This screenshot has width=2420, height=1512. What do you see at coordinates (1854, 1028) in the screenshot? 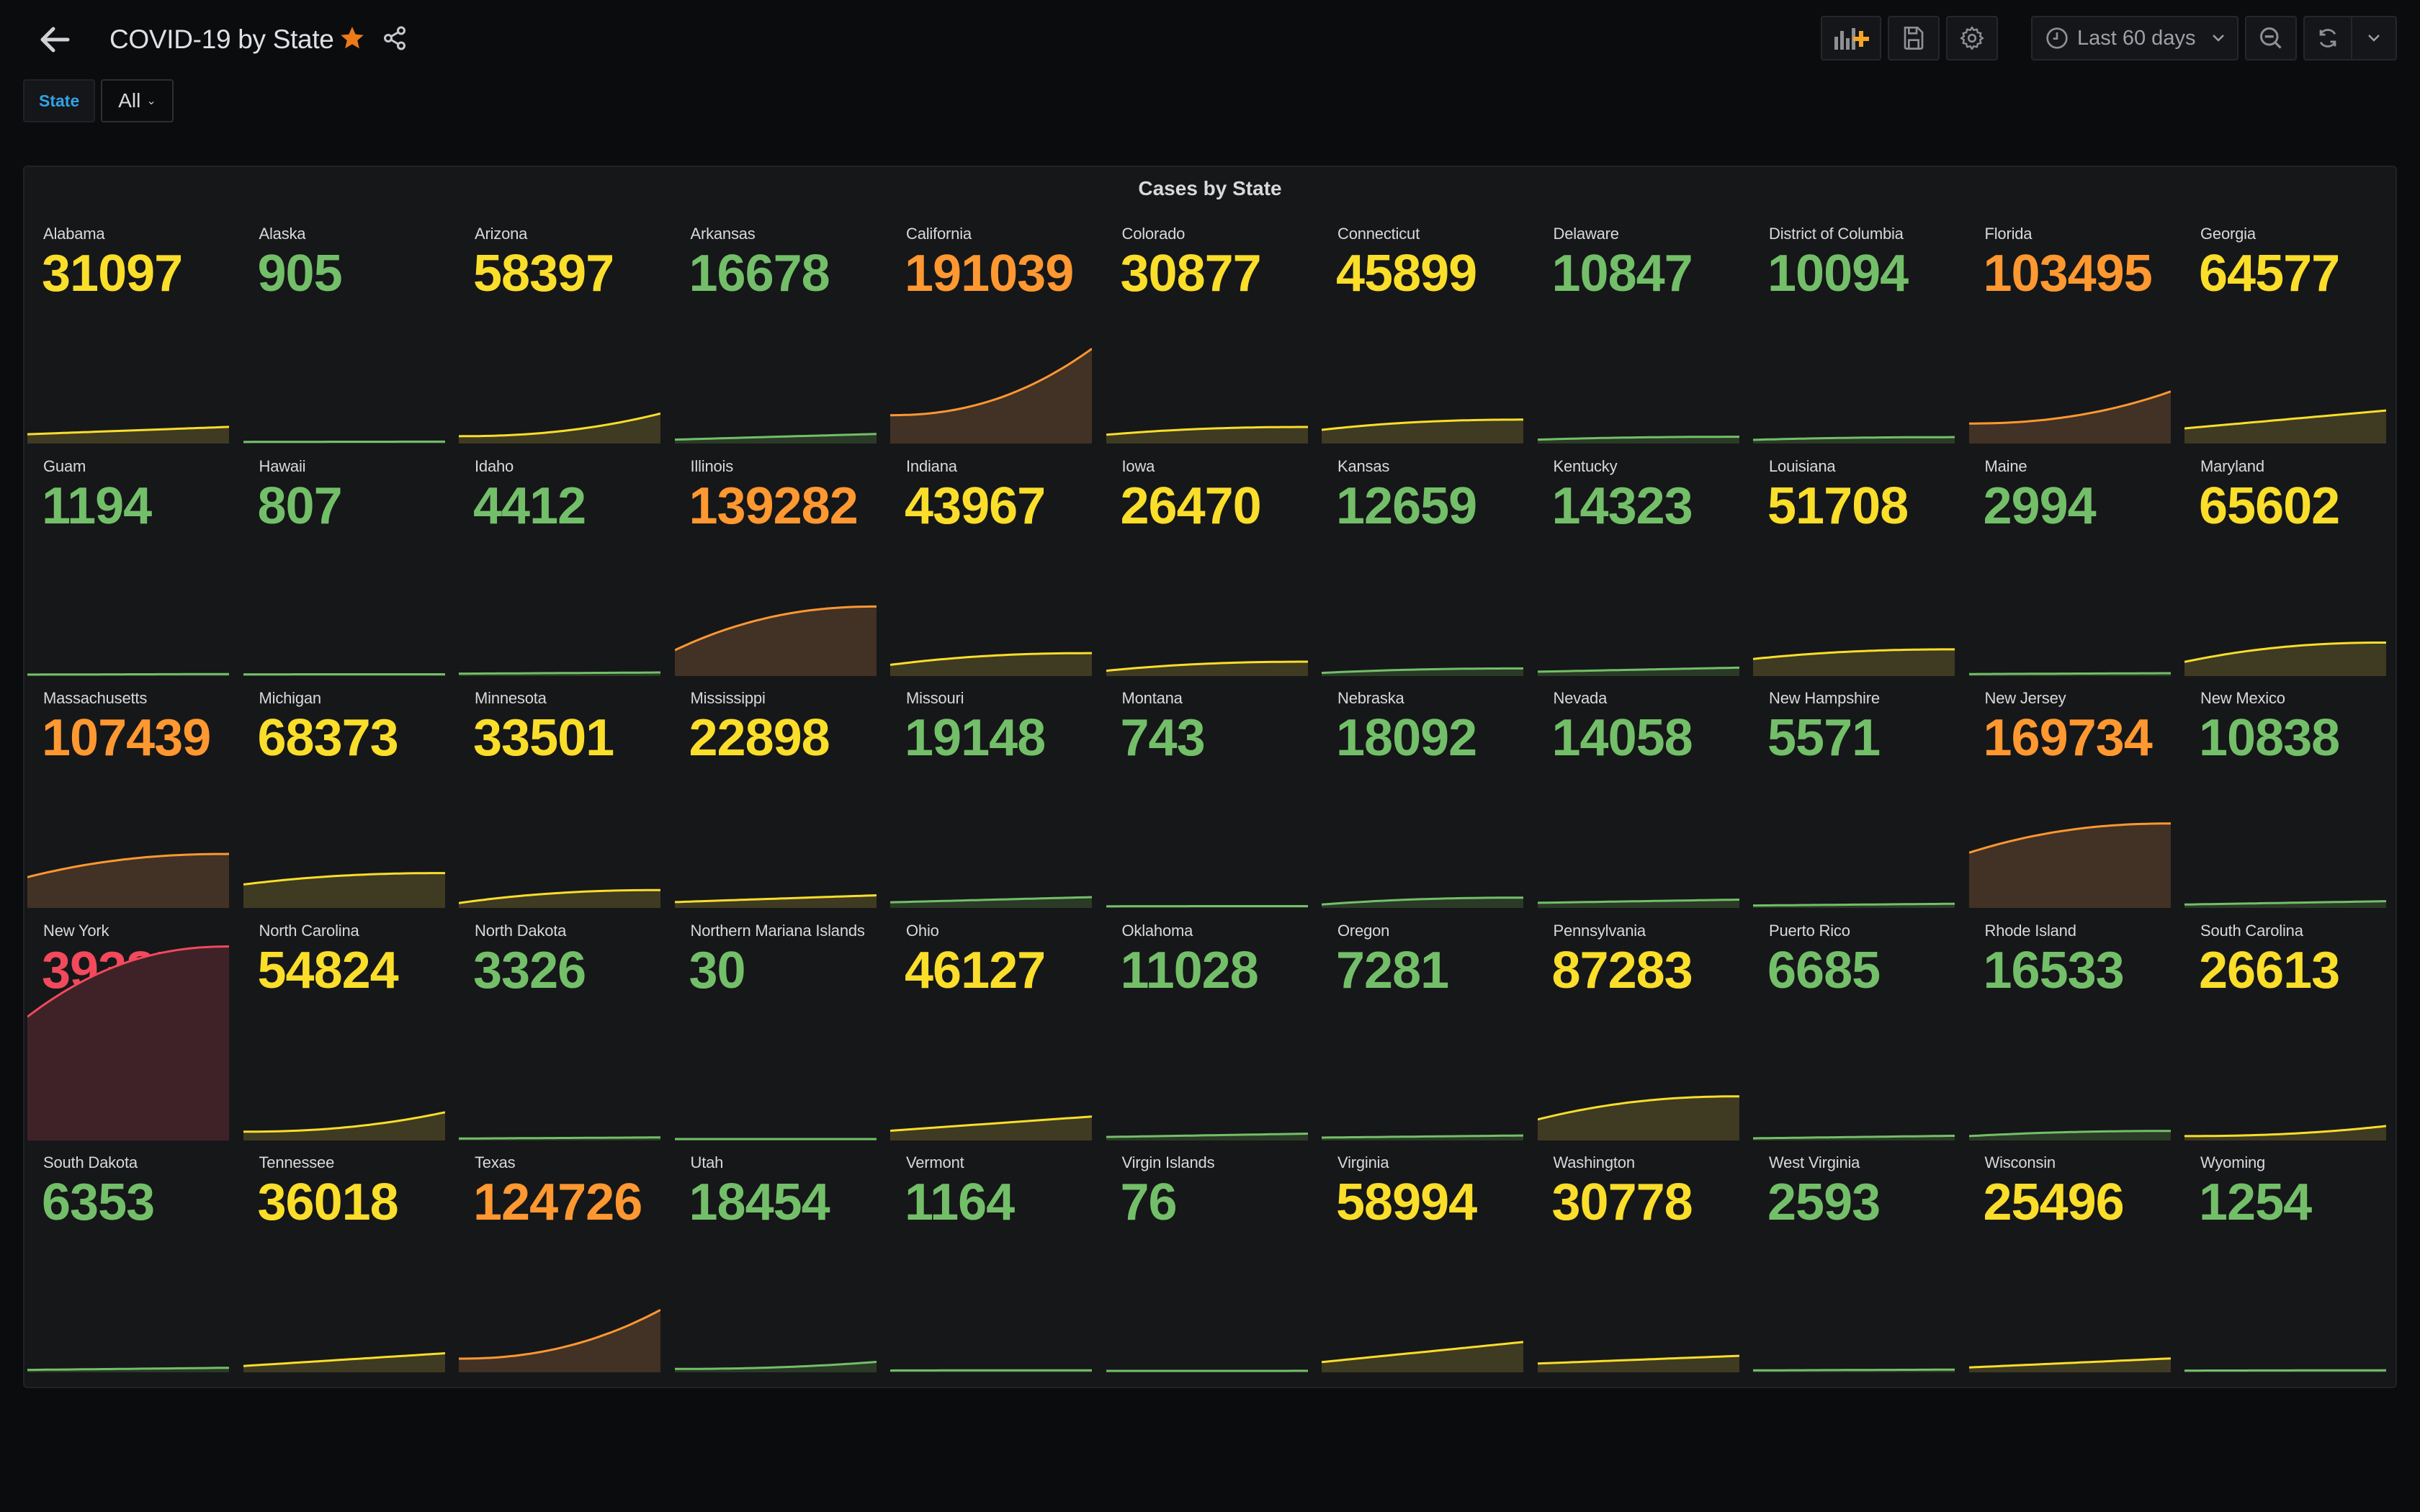
I see `stat-cell: Puerto Rico 6685` at bounding box center [1854, 1028].